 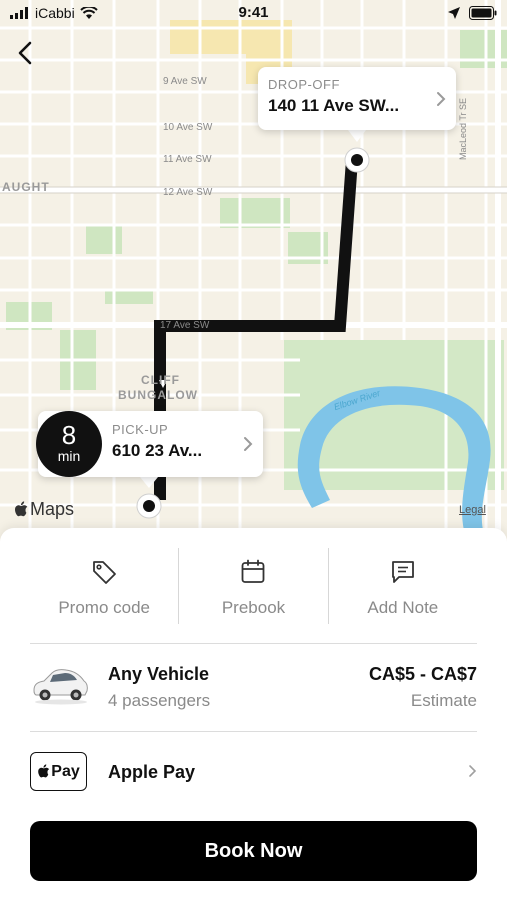 I want to click on status-right, so click(x=472, y=13).